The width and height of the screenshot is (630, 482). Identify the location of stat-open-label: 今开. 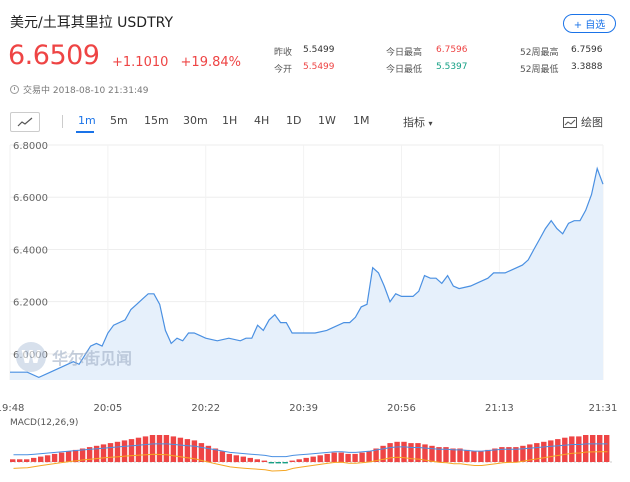
(283, 70).